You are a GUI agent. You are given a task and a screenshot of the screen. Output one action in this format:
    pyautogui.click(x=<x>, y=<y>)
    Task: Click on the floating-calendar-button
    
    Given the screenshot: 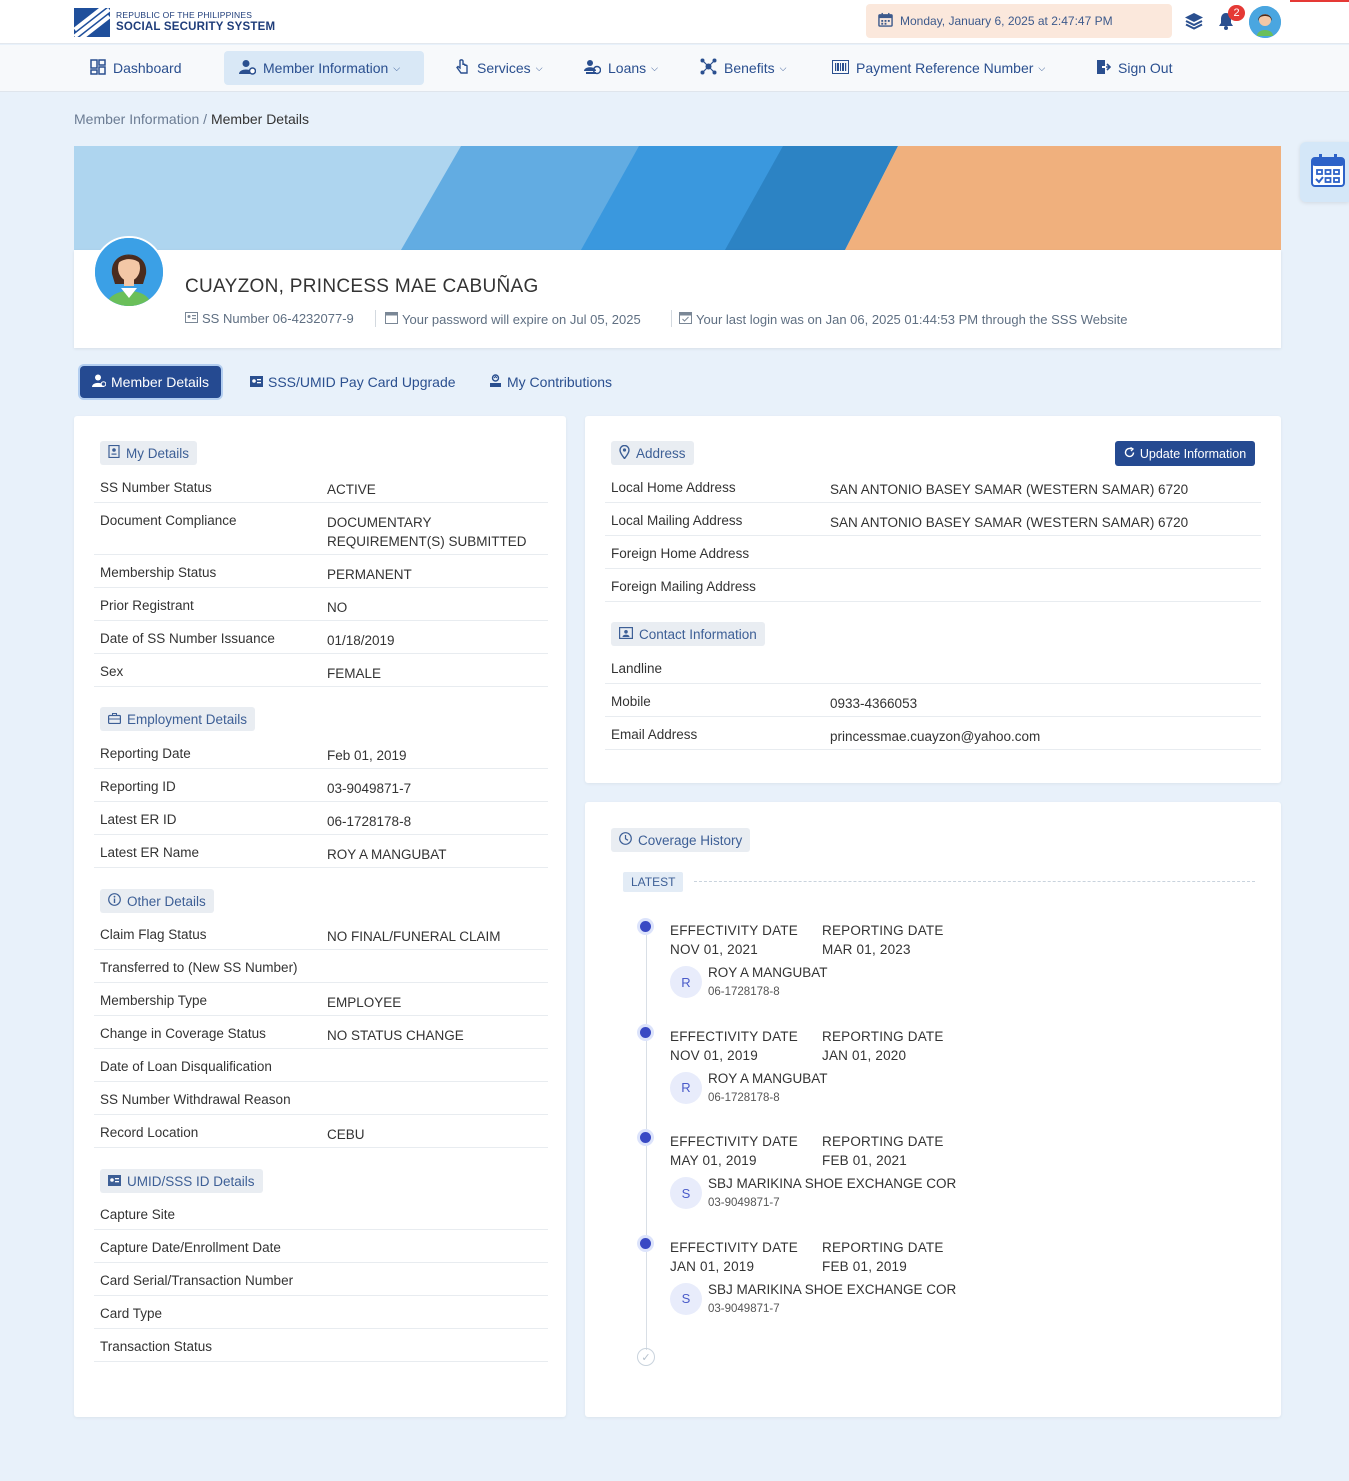 What is the action you would take?
    pyautogui.click(x=1324, y=172)
    